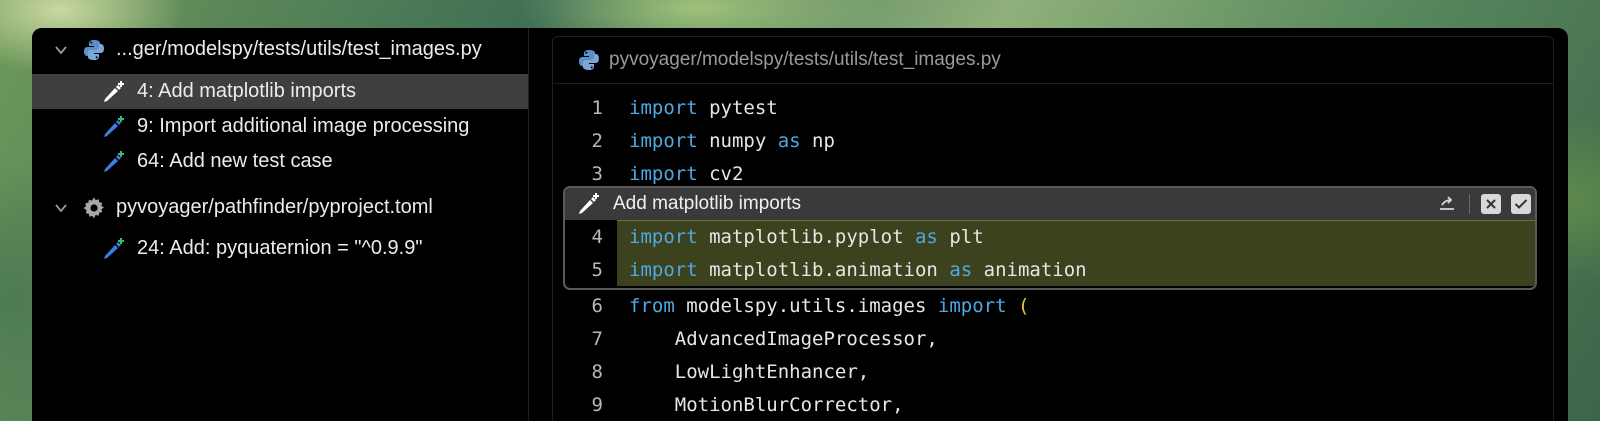 This screenshot has height=421, width=1600. I want to click on code-token: matplotlib.pyplot, so click(806, 236).